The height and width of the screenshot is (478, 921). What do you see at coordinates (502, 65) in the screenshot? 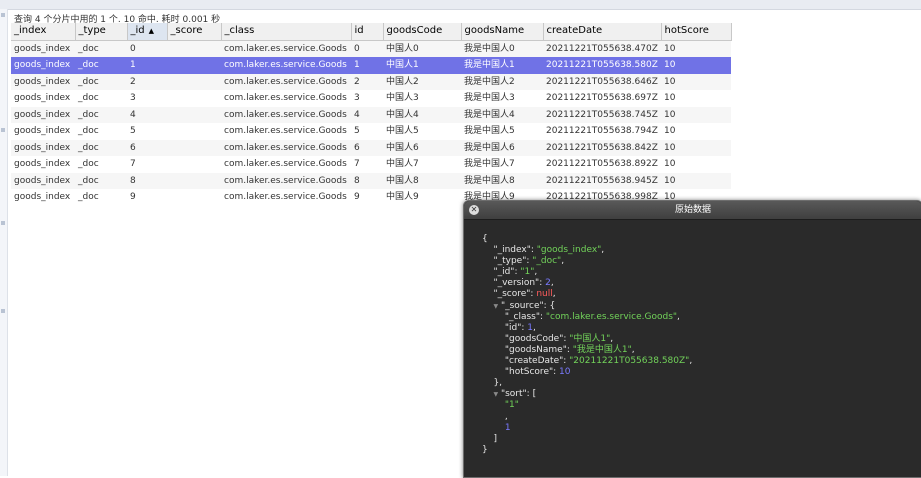
I see `cell-goodsName: 我是中国人1` at bounding box center [502, 65].